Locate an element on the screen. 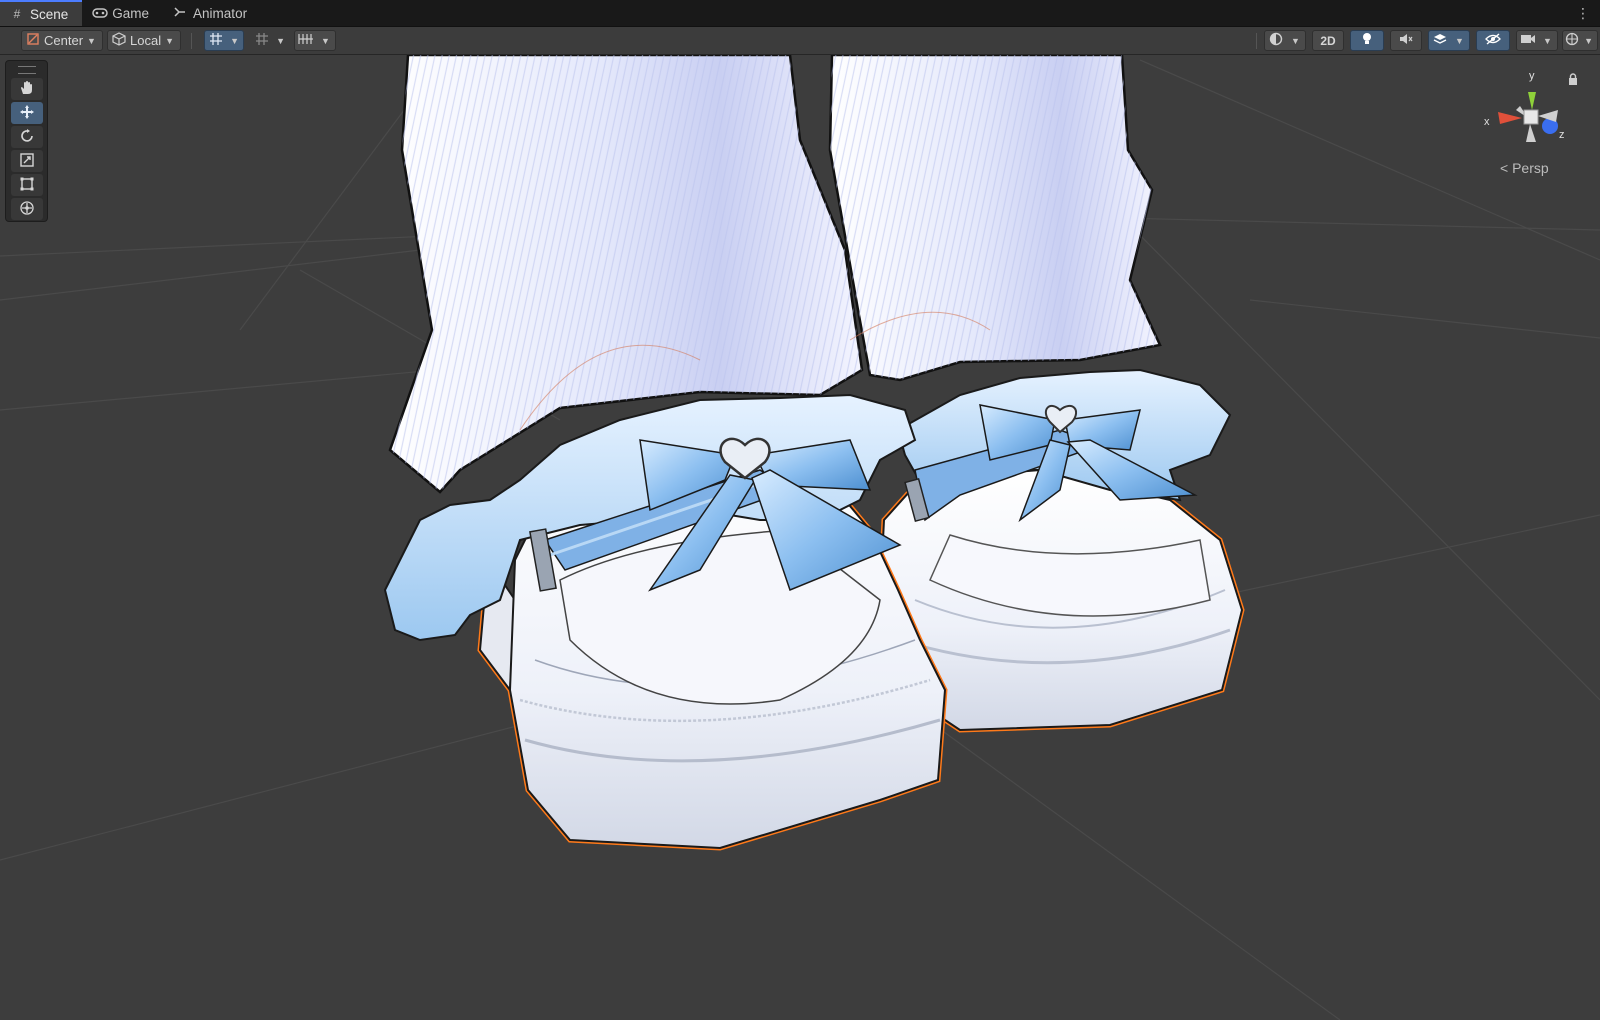  gizmos-dropdown: ▼ is located at coordinates (1580, 40).